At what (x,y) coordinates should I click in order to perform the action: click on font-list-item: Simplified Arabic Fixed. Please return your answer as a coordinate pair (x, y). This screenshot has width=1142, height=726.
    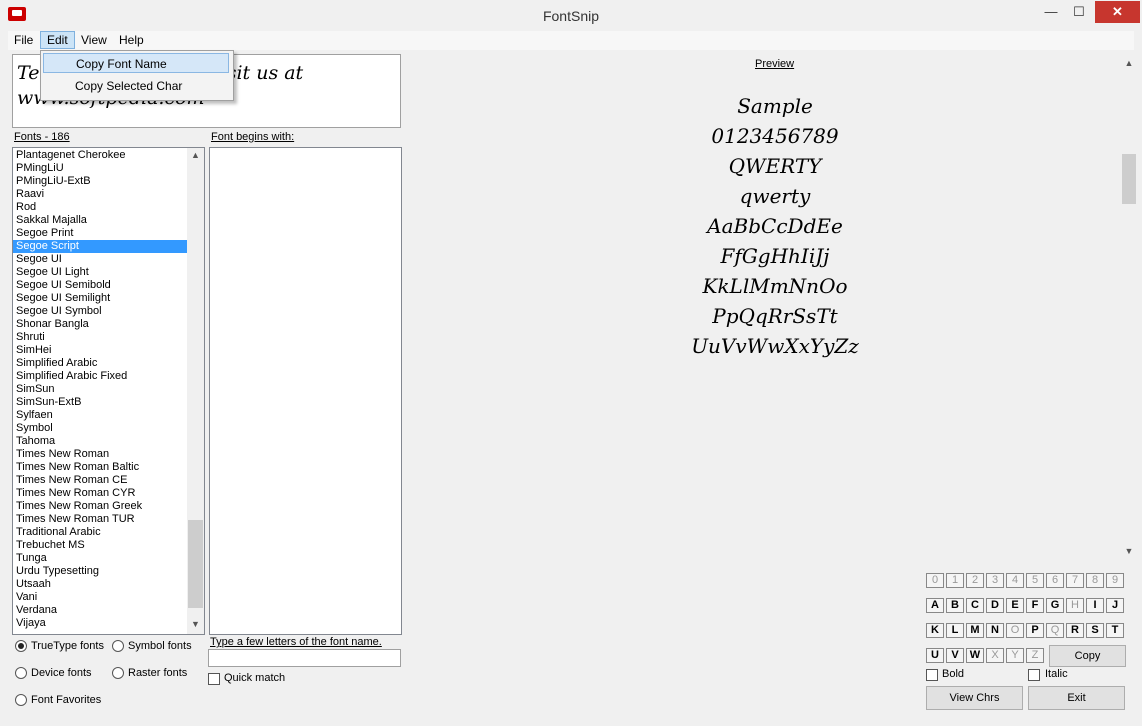
    Looking at the image, I should click on (100, 376).